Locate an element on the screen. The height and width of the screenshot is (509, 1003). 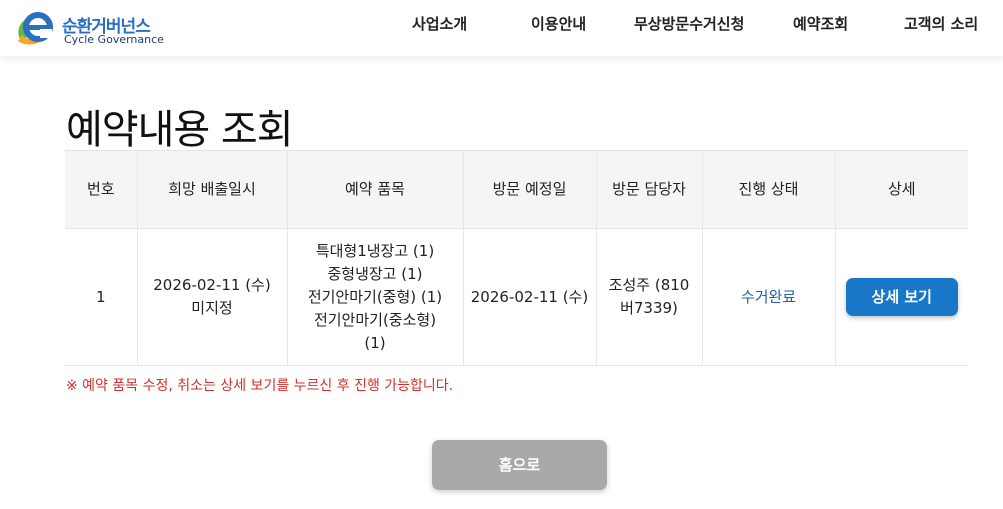
item-line: 중형냉장고 (1) is located at coordinates (375, 273).